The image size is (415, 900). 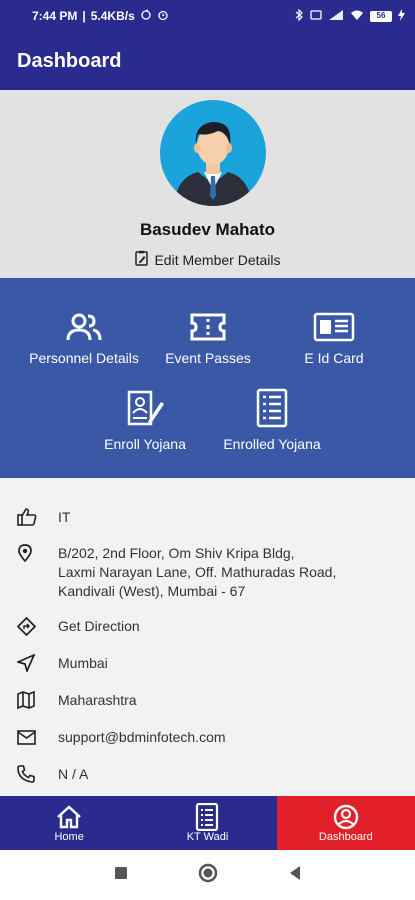 I want to click on nav-dashboard: Dashboard, so click(x=345, y=823).